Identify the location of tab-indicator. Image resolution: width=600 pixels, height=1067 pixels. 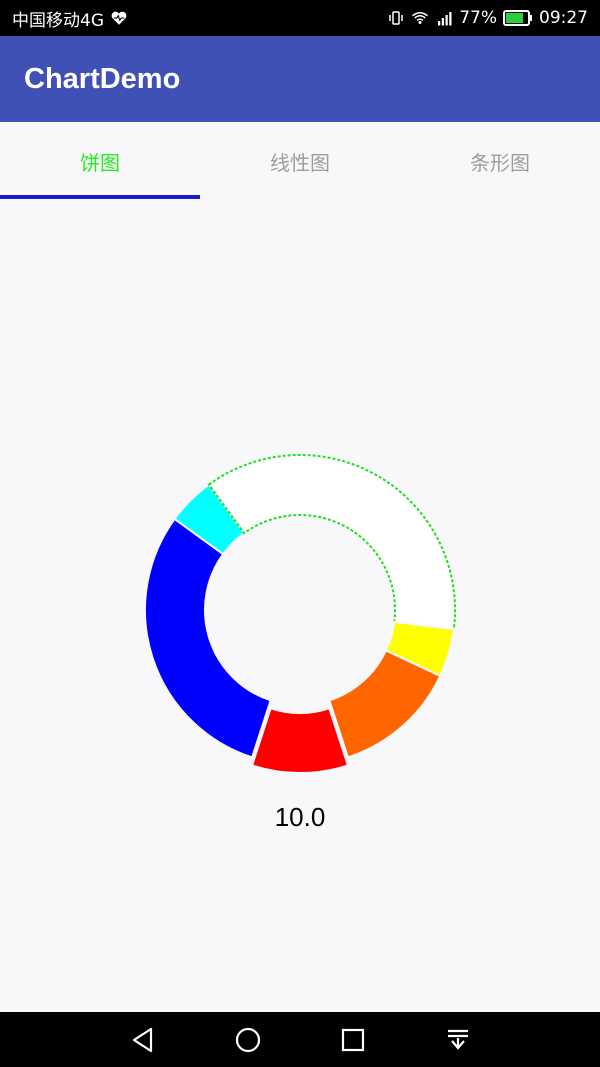
(100, 197).